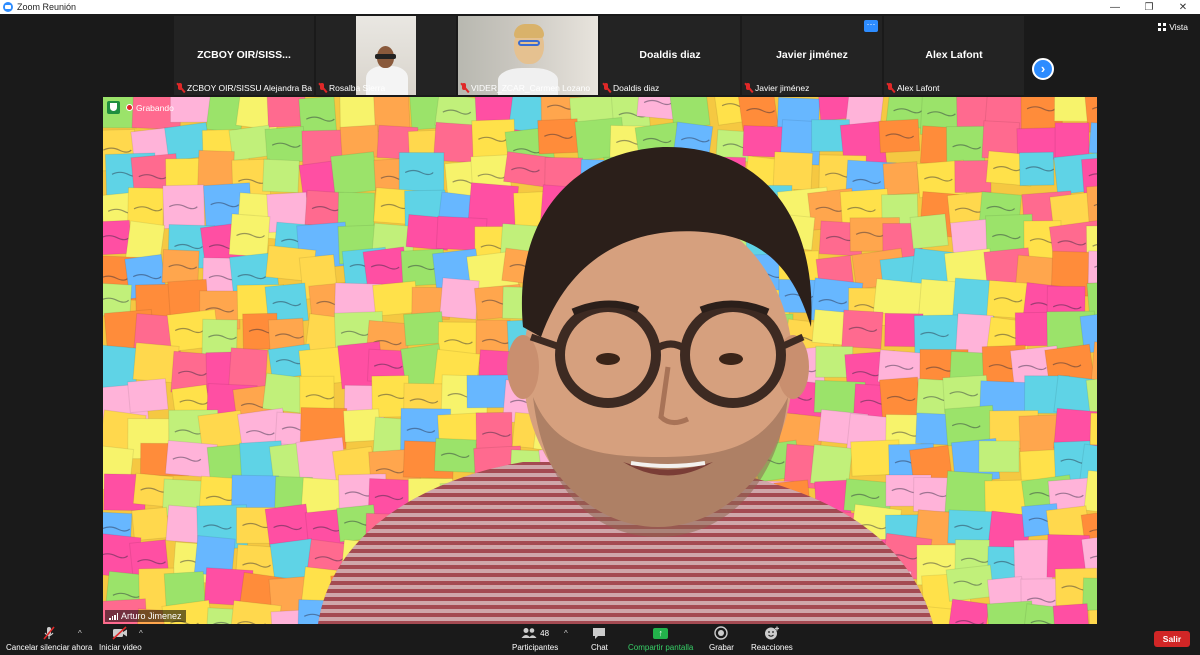 The image size is (1200, 655). What do you see at coordinates (386, 55) in the screenshot?
I see `participant-tile: Rosalba Sierra` at bounding box center [386, 55].